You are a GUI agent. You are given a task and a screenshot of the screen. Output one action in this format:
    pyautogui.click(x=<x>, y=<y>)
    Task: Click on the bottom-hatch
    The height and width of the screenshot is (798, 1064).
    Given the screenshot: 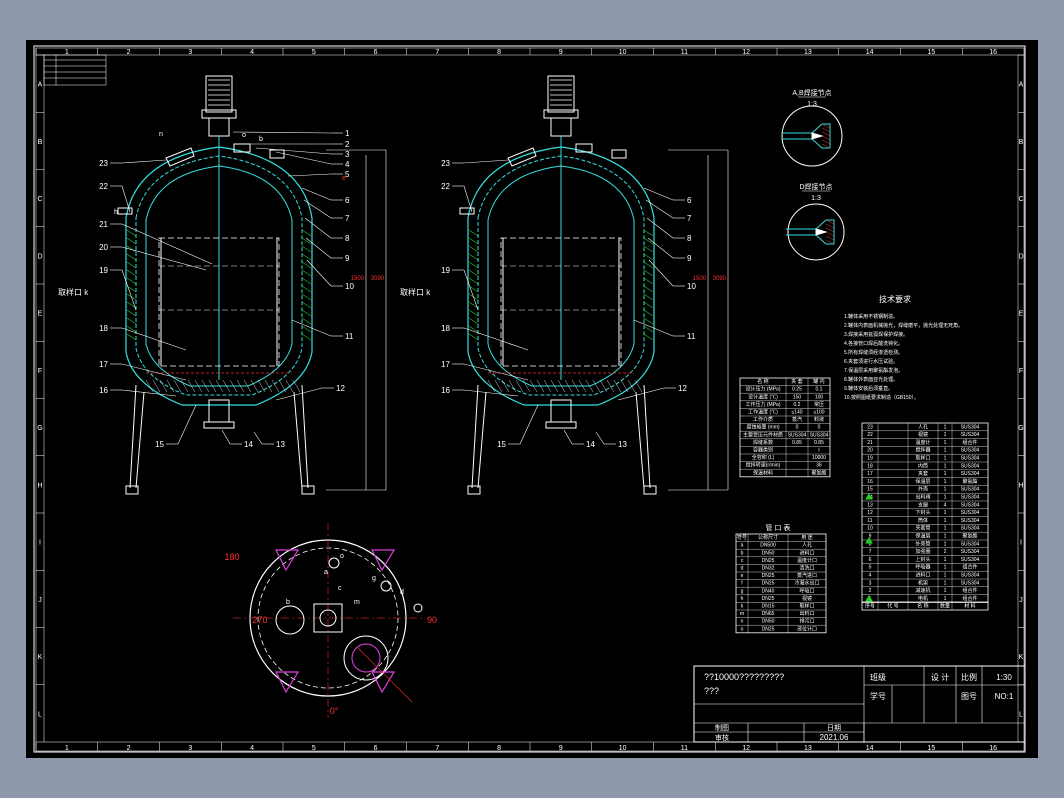 What is the action you would take?
    pyautogui.click(x=261, y=386)
    